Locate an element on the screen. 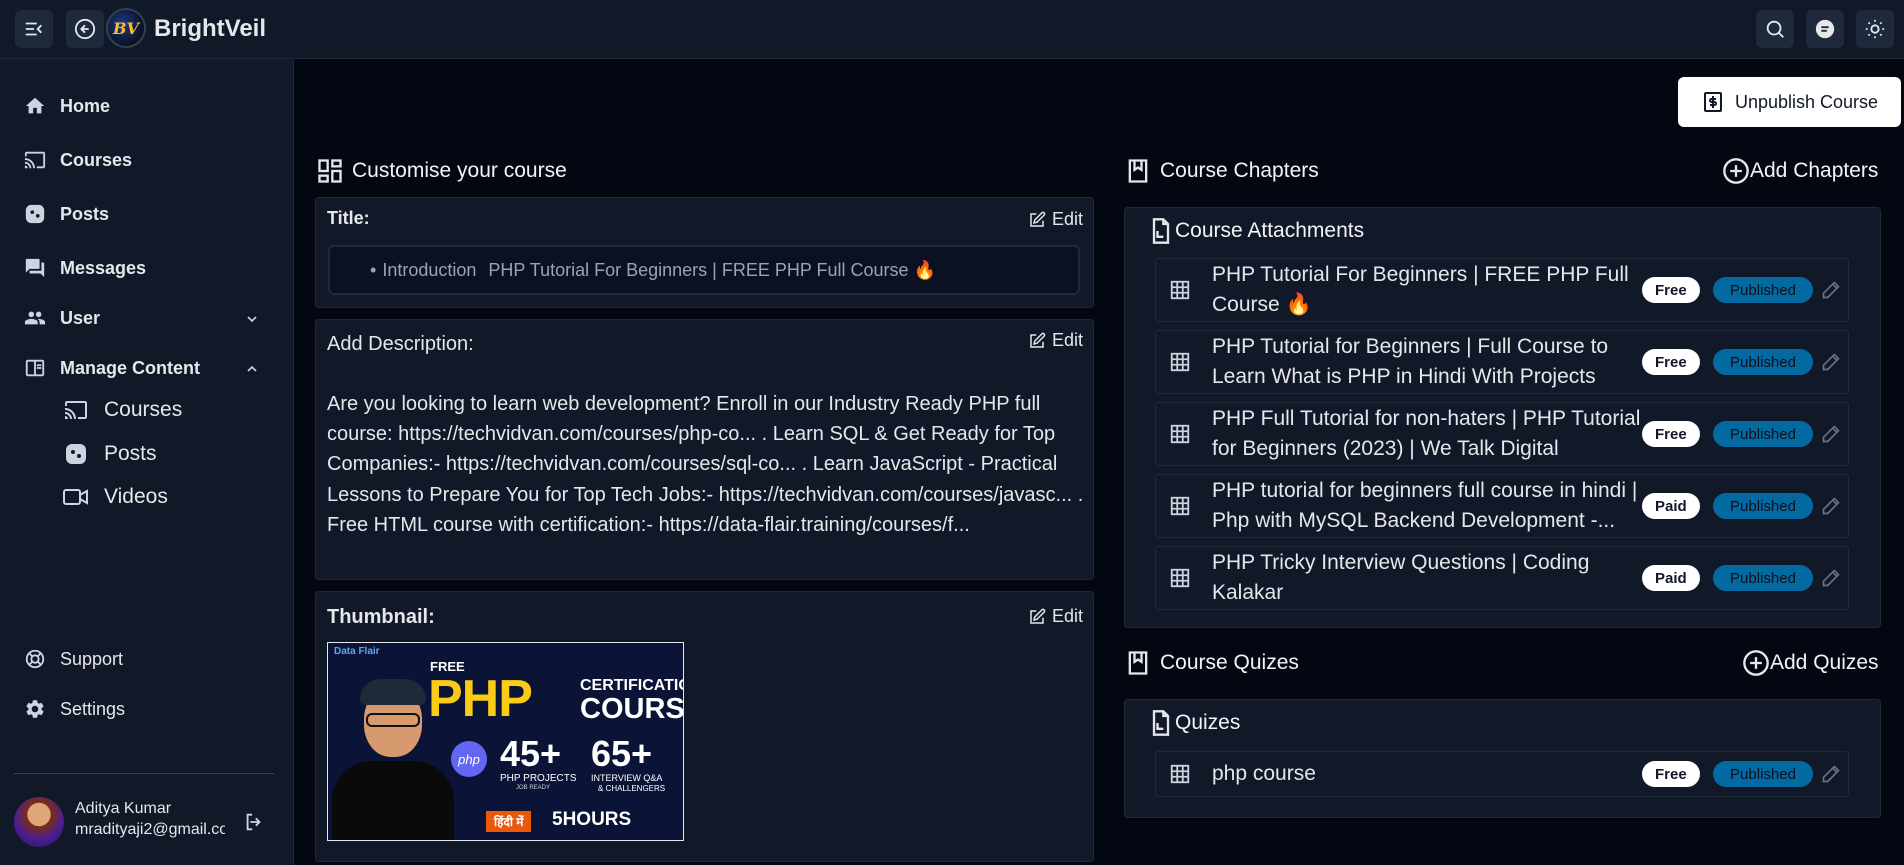 The width and height of the screenshot is (1904, 865). sidebar-item-courses: Courses is located at coordinates (78, 160).